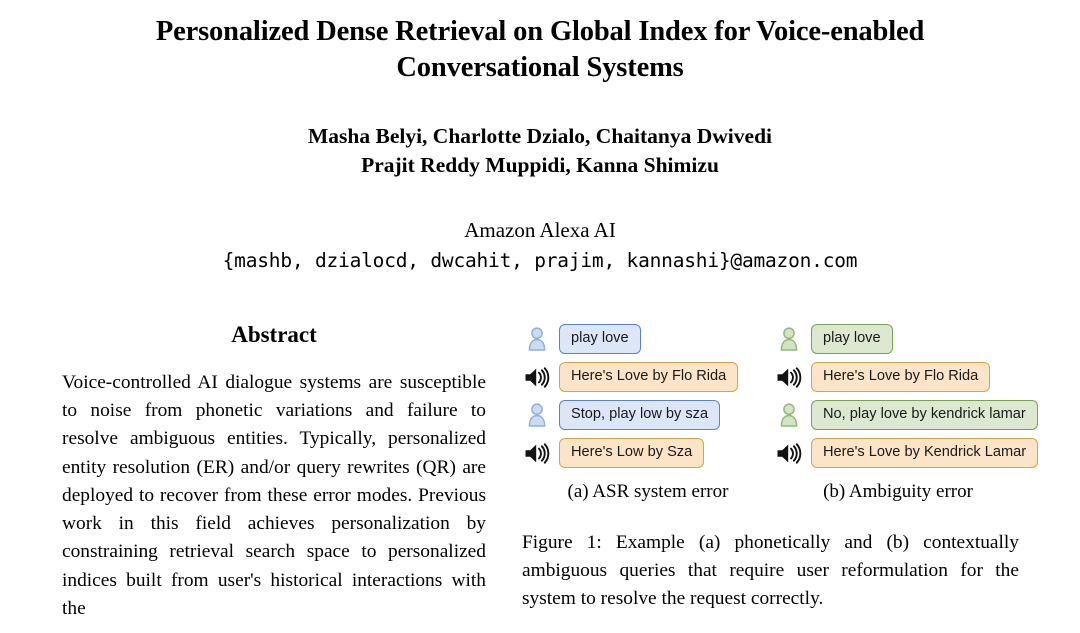  Describe the element at coordinates (540, 164) in the screenshot. I see `author-line-2: Prajit Reddy Muppidi, Kanna Shimizu` at that location.